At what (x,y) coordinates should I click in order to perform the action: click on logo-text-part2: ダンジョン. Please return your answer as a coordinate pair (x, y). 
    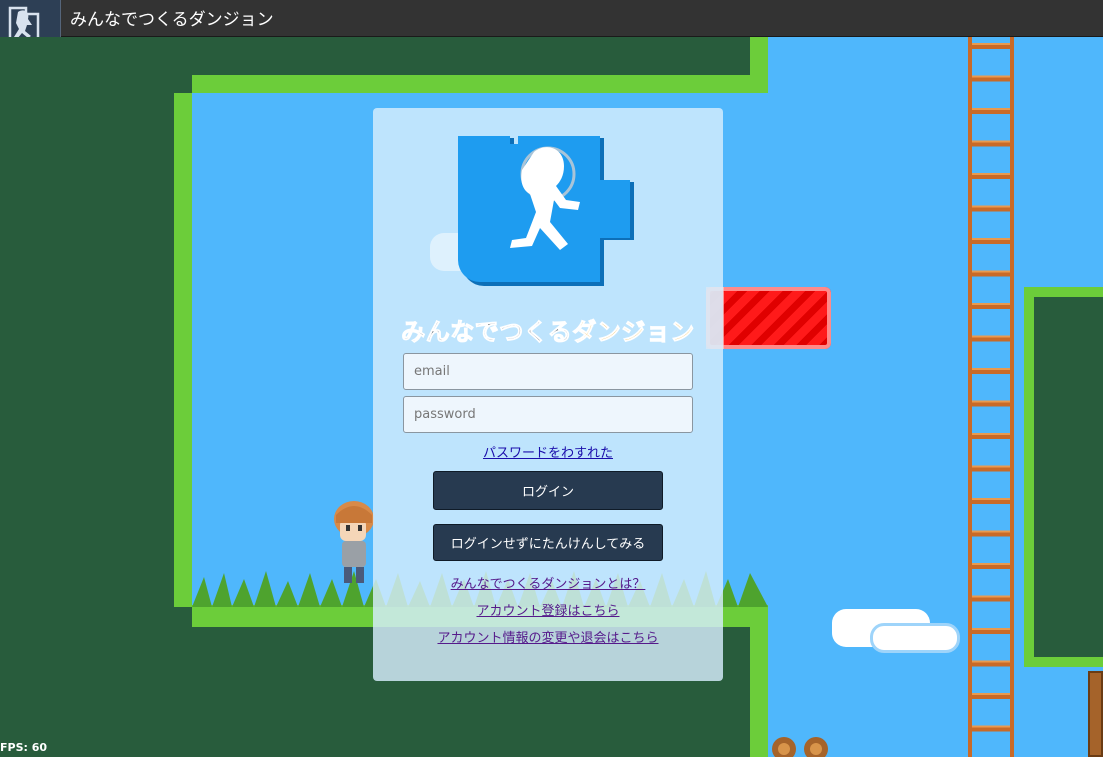
    Looking at the image, I should click on (633, 332).